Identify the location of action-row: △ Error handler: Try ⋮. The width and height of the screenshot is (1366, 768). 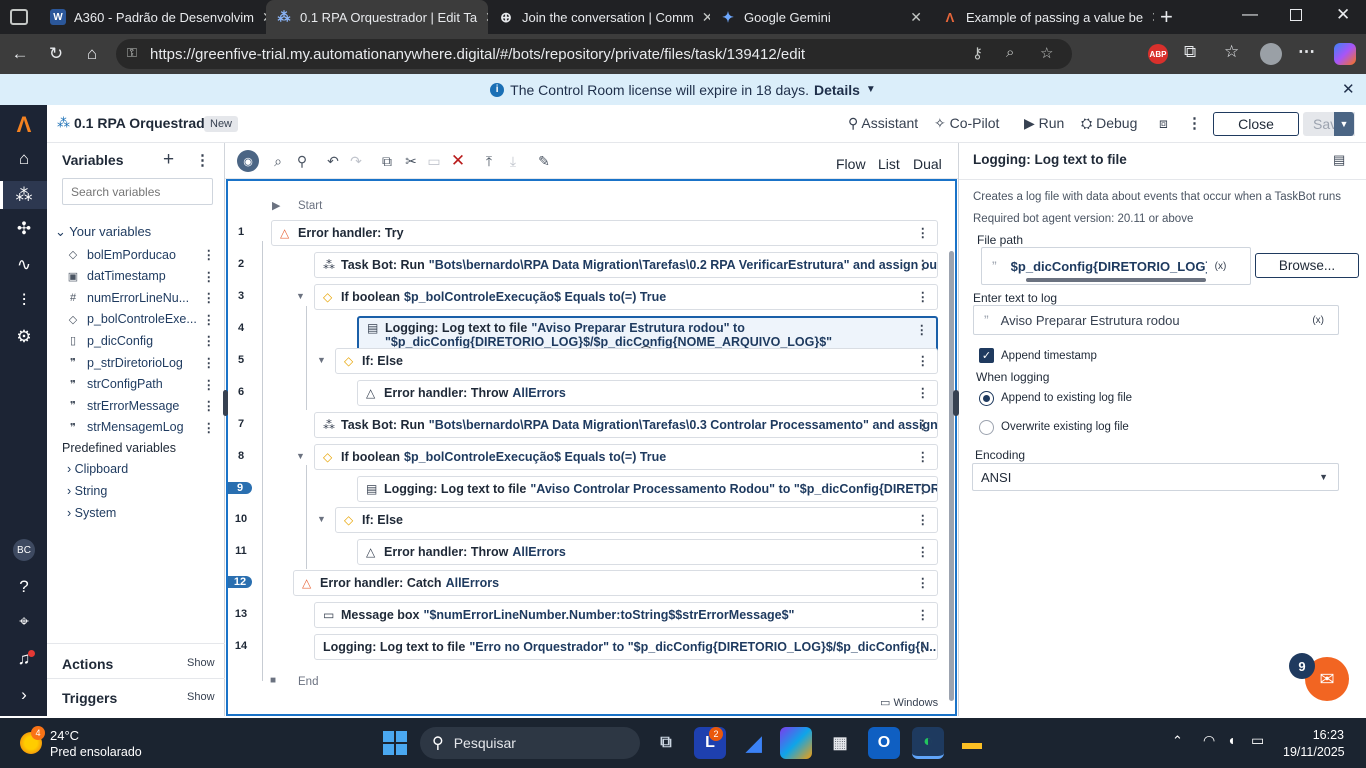
(604, 233).